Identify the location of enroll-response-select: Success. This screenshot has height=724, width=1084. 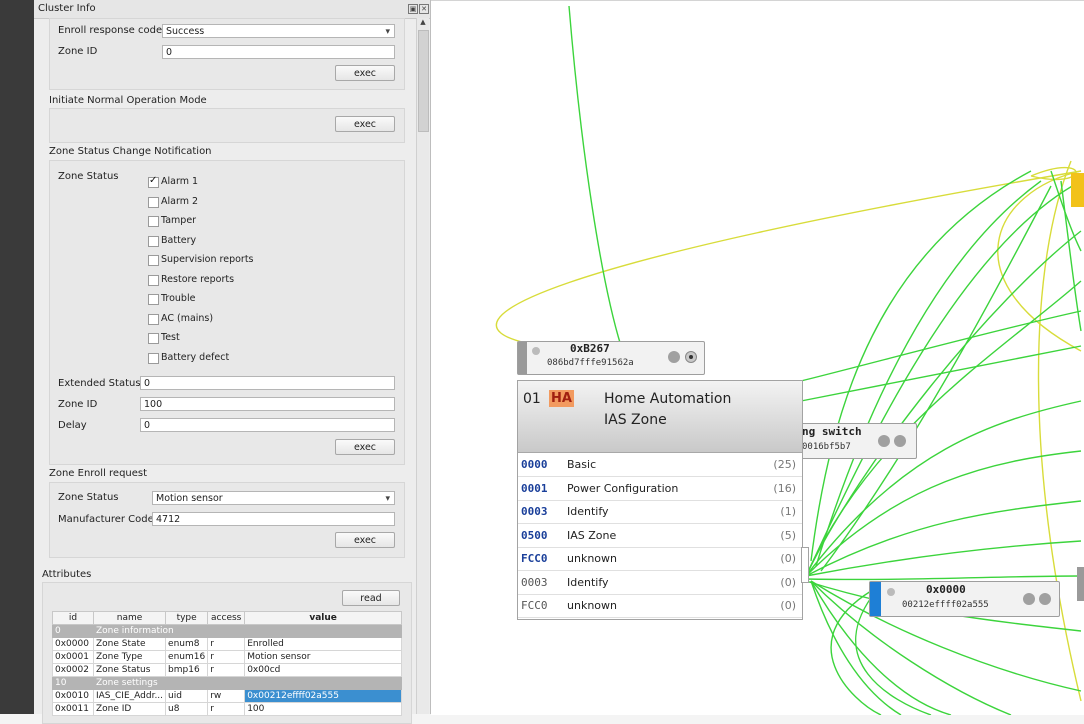
(278, 31).